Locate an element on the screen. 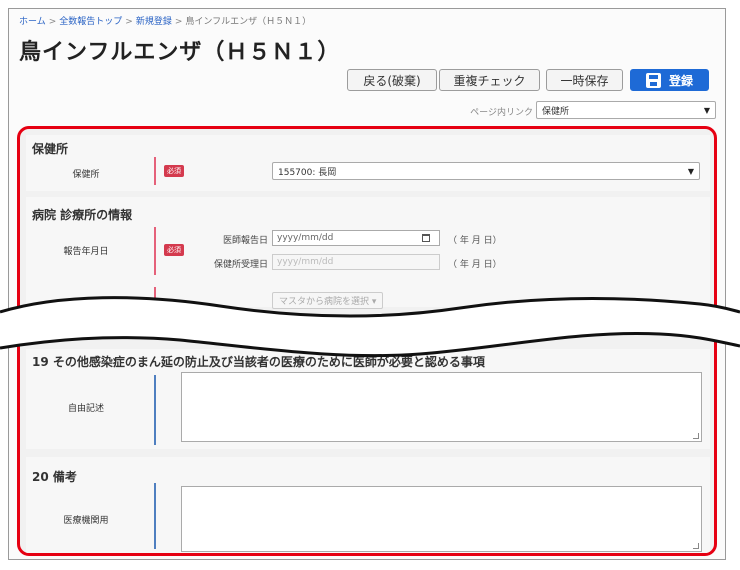 This screenshot has height=570, width=740. page-link-selected: 保健所 is located at coordinates (556, 111).